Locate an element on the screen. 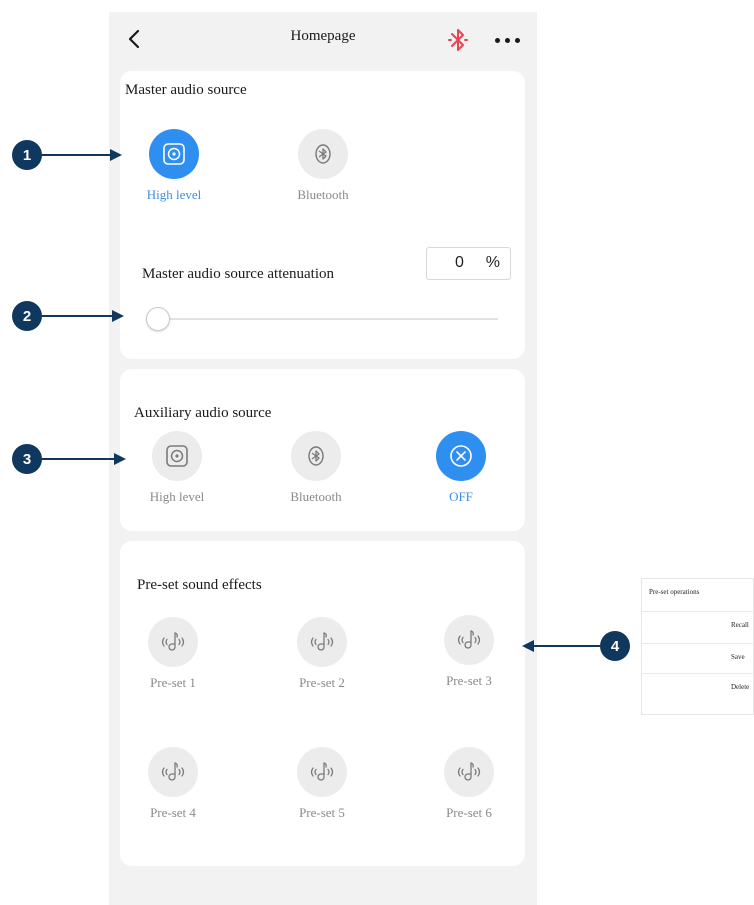 The image size is (754, 905). preset-6: Pre-set 6 is located at coordinates (469, 784).